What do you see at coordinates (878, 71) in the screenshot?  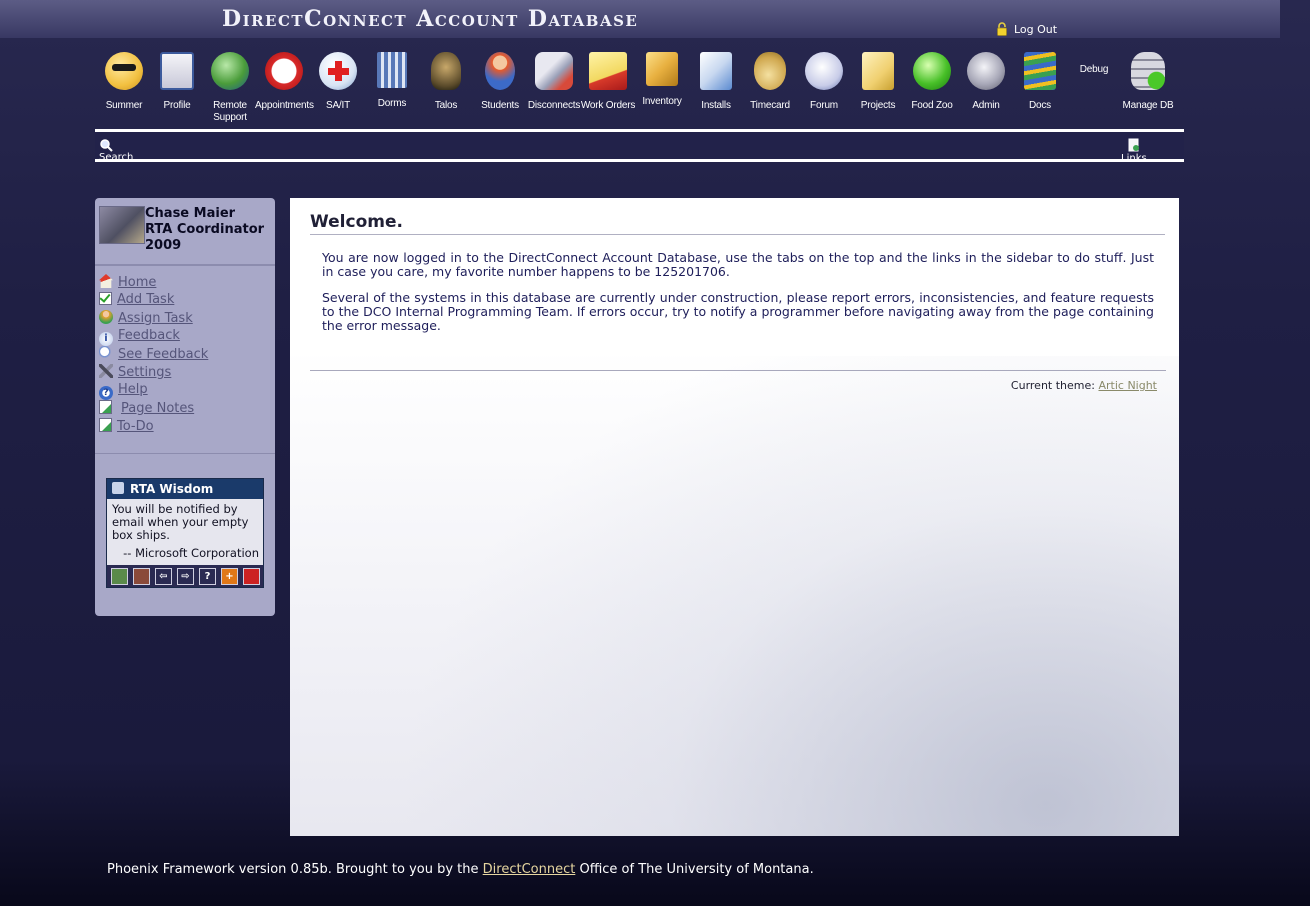 I see `folders-icon` at bounding box center [878, 71].